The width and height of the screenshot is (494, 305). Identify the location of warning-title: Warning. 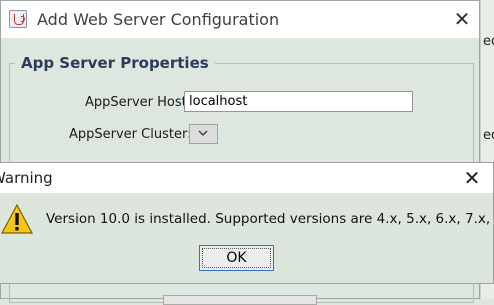
(26, 178).